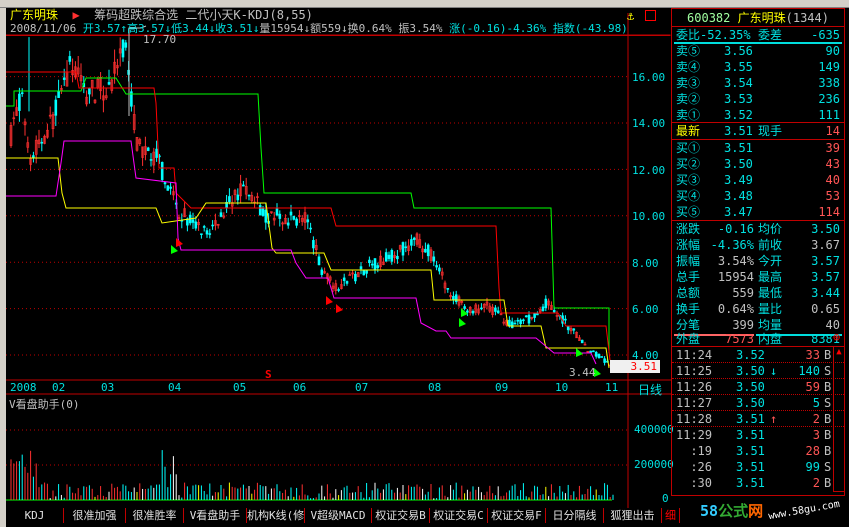 The width and height of the screenshot is (849, 527). Describe the element at coordinates (828, 451) in the screenshot. I see `tick-side: B` at that location.